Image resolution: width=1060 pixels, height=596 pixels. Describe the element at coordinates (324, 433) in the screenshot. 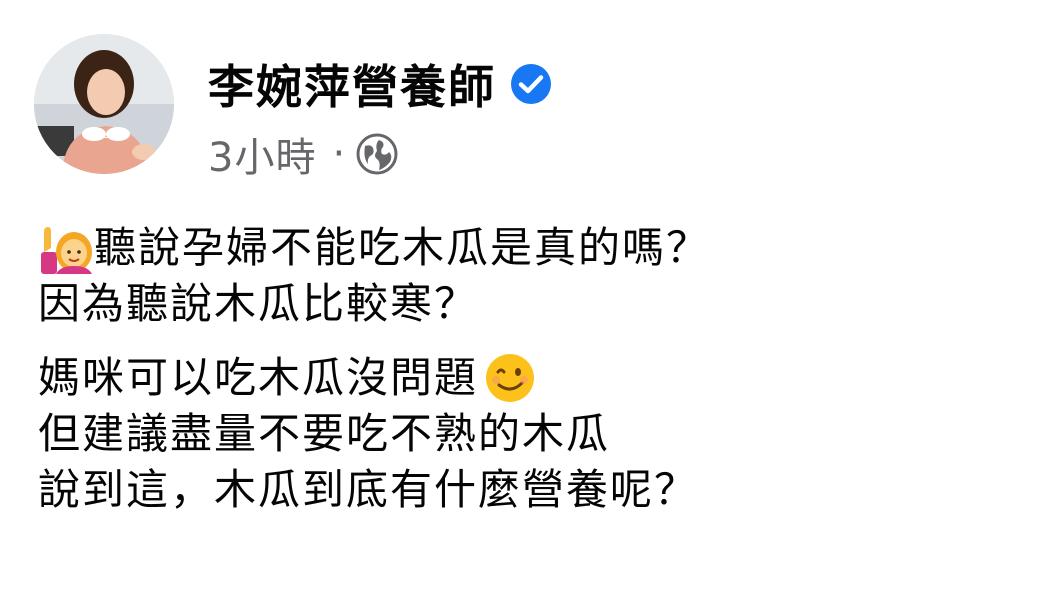

I see `post-line-4-text: 但建議盡量不要吃不熟的木瓜` at that location.